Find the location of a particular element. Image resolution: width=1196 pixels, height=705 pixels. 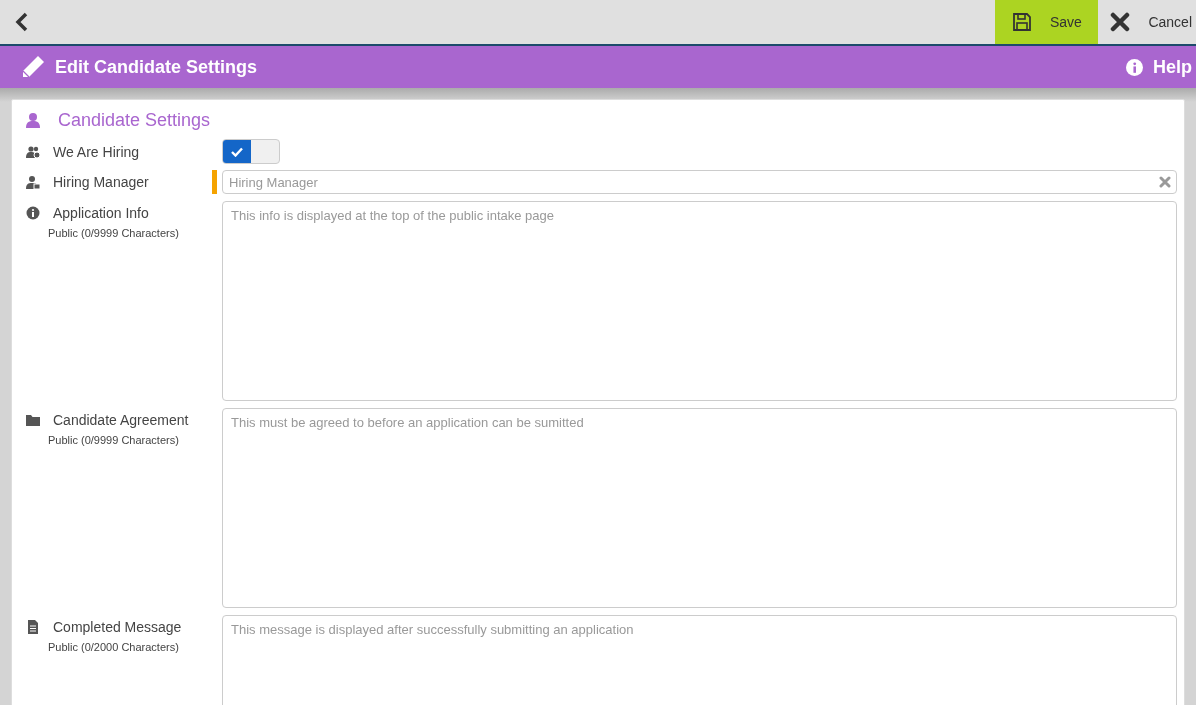

field-label: Candidate Agreement is located at coordinates (121, 420).